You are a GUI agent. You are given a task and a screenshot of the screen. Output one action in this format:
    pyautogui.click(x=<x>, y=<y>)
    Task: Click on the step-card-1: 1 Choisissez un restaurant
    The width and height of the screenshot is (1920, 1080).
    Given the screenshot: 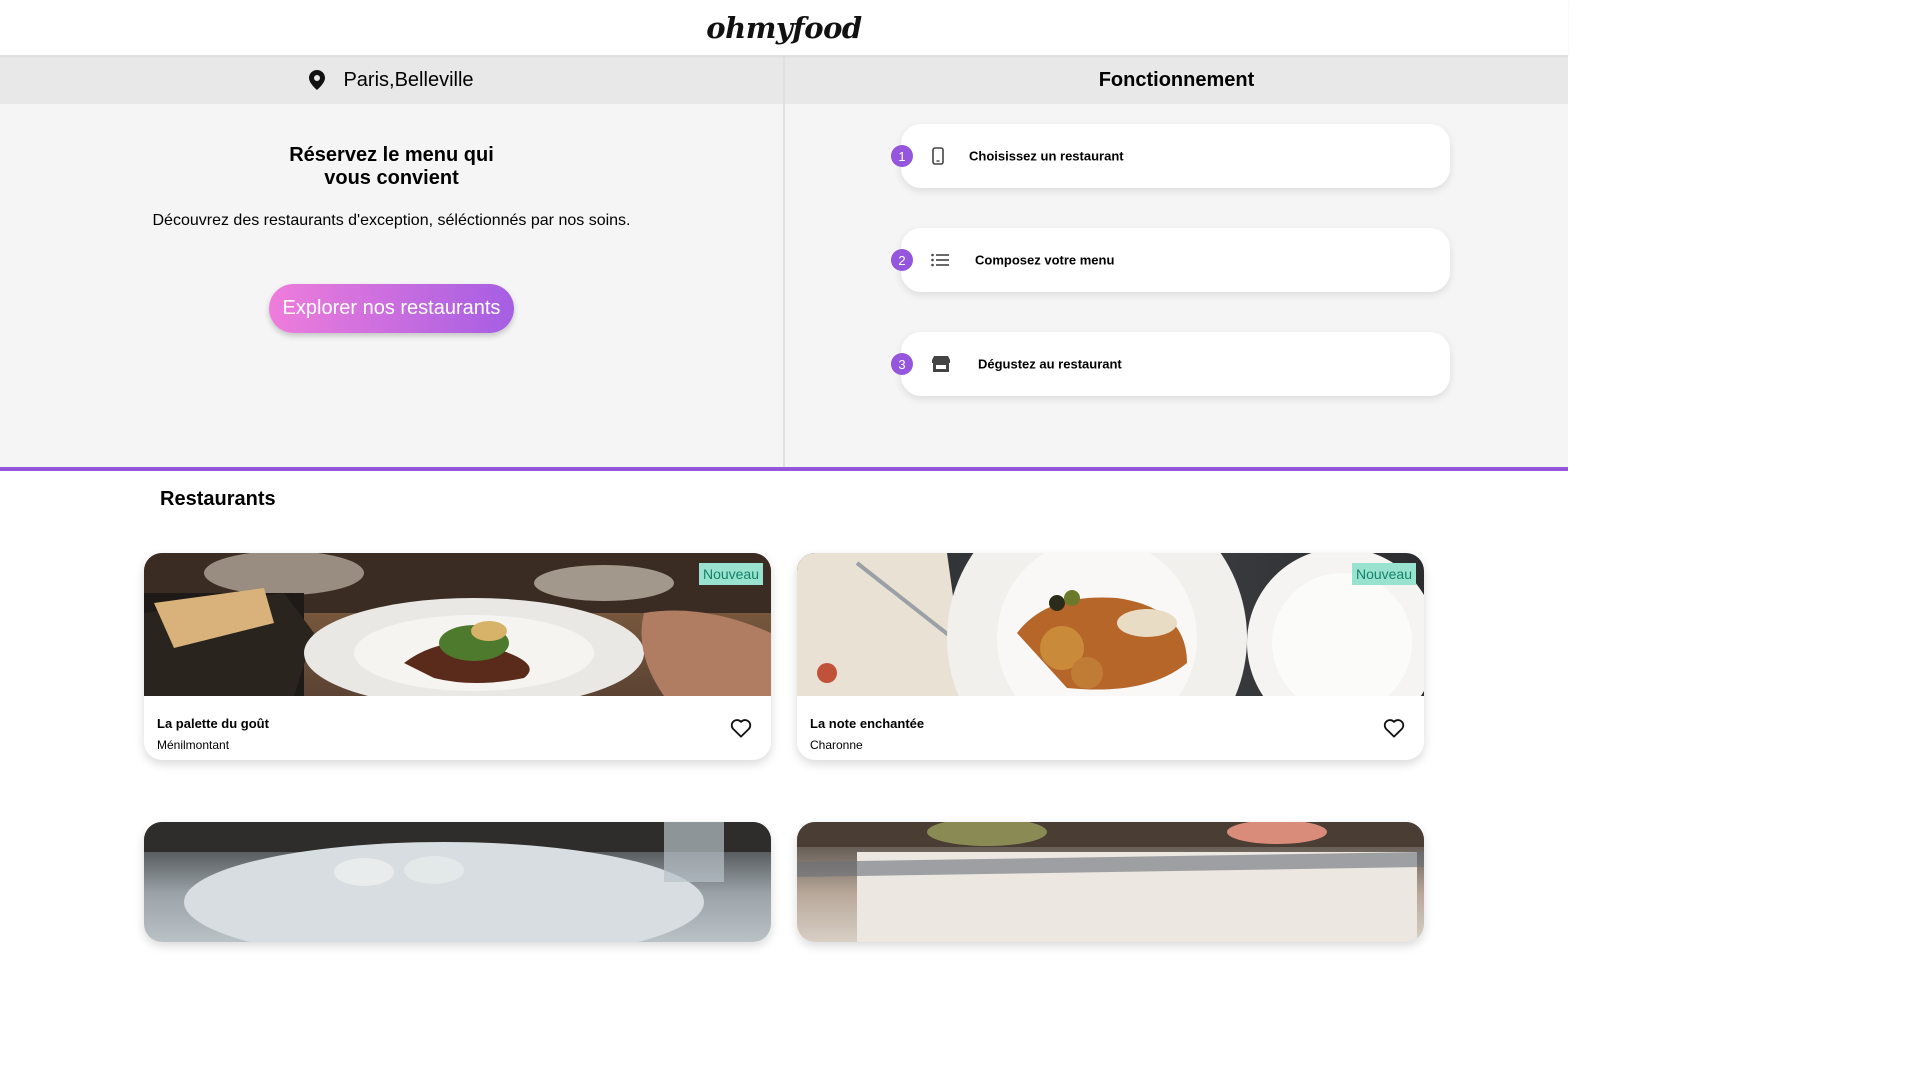 What is the action you would take?
    pyautogui.click(x=1170, y=156)
    